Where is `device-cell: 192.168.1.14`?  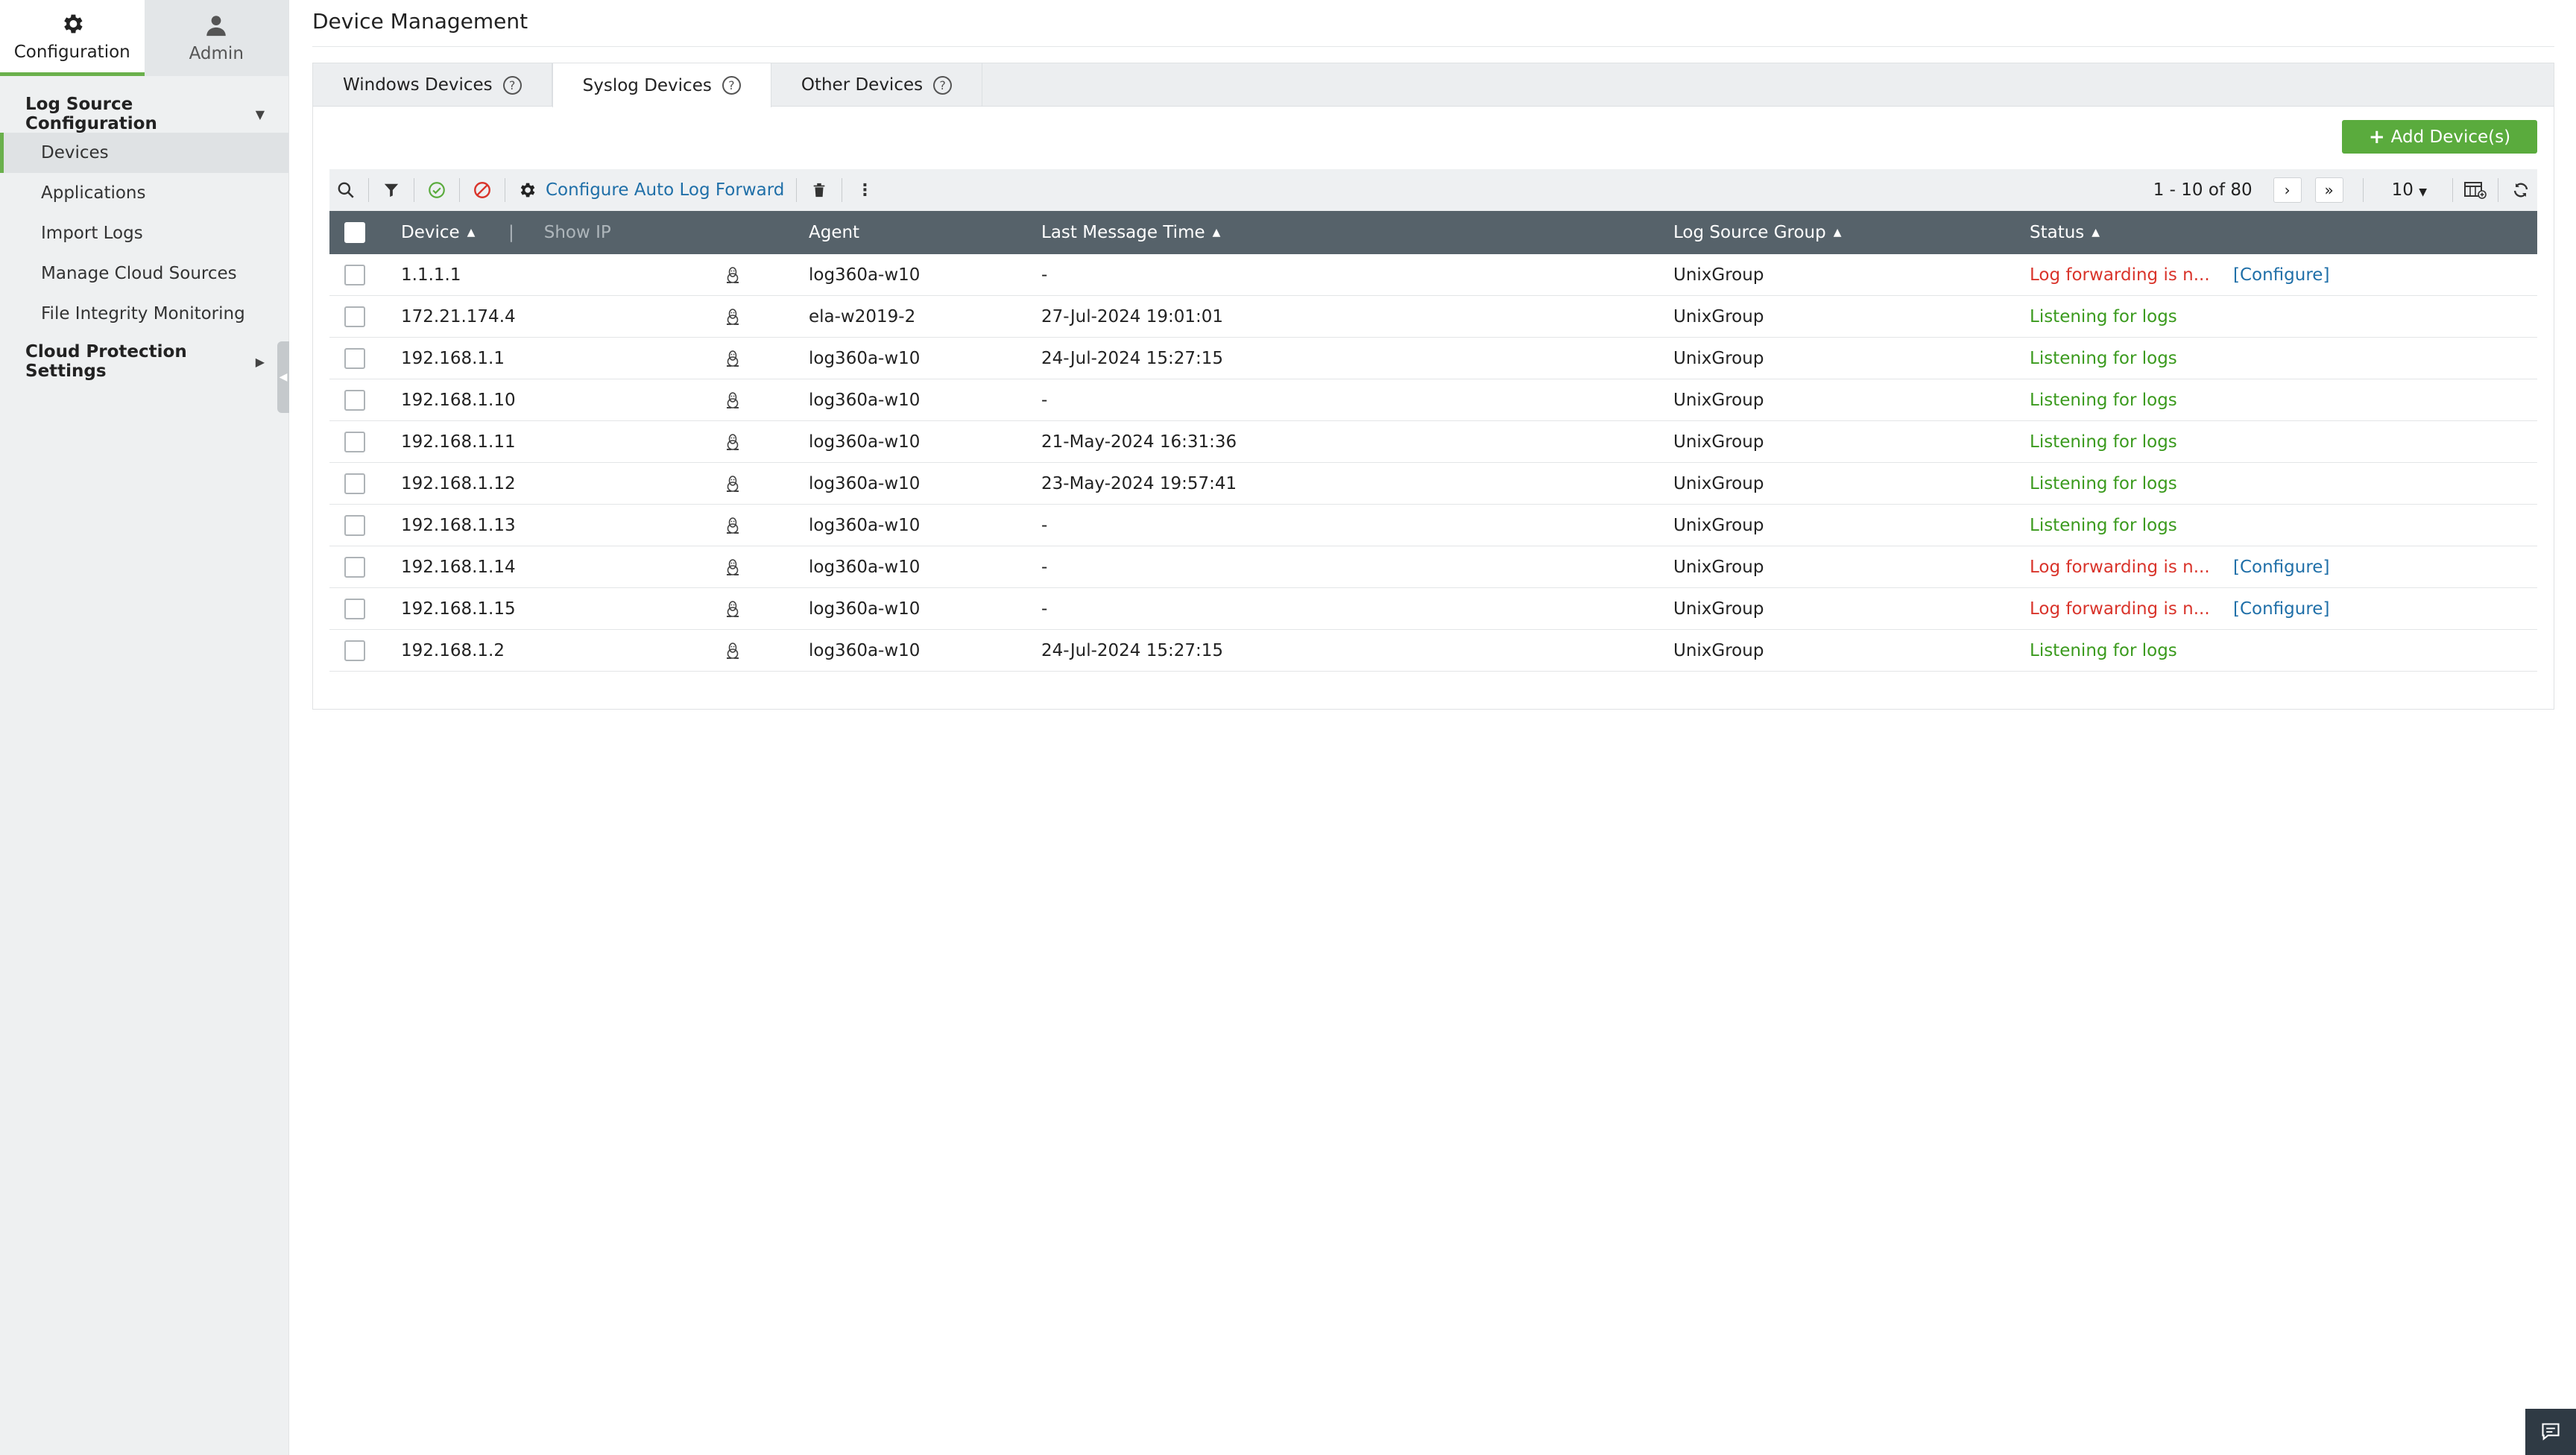
device-cell: 192.168.1.14 is located at coordinates (458, 567).